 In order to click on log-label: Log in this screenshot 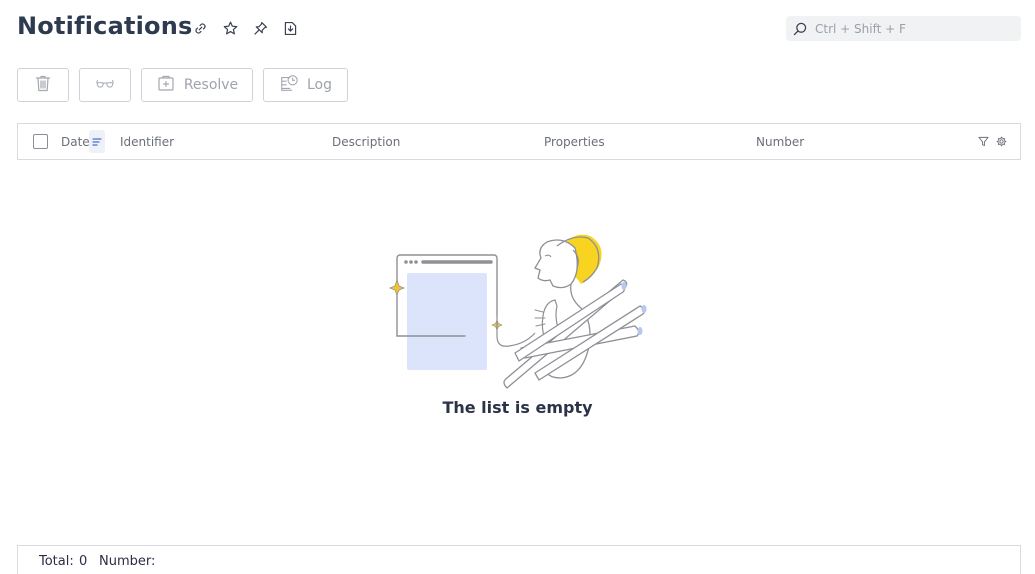, I will do `click(319, 85)`.